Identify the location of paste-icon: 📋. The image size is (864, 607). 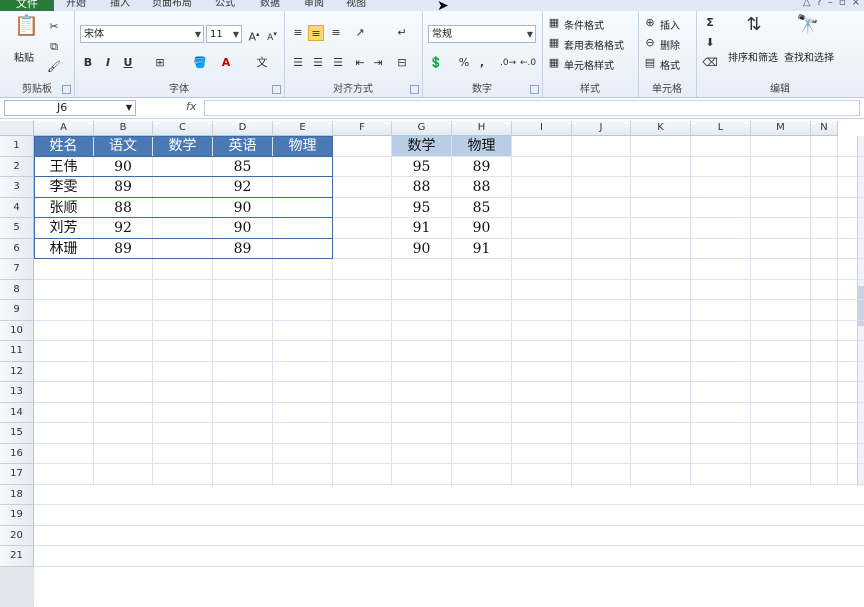
(26, 30).